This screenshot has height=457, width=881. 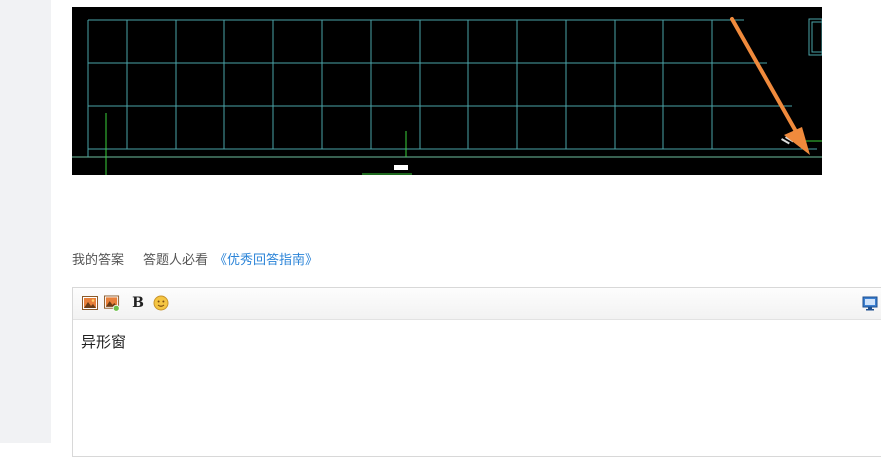 What do you see at coordinates (161, 303) in the screenshot?
I see `emoji-icon` at bounding box center [161, 303].